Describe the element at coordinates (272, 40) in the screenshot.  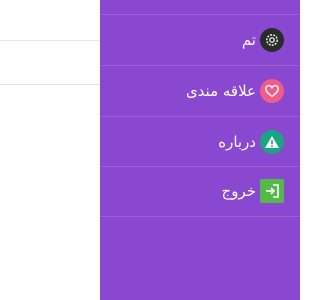
I see `gear-icon` at that location.